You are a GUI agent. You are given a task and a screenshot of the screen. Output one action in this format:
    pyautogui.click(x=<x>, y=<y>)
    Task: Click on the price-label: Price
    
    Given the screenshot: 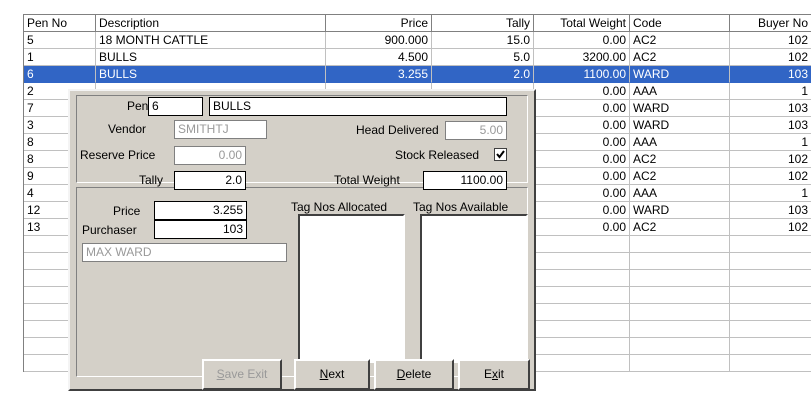 What is the action you would take?
    pyautogui.click(x=127, y=211)
    